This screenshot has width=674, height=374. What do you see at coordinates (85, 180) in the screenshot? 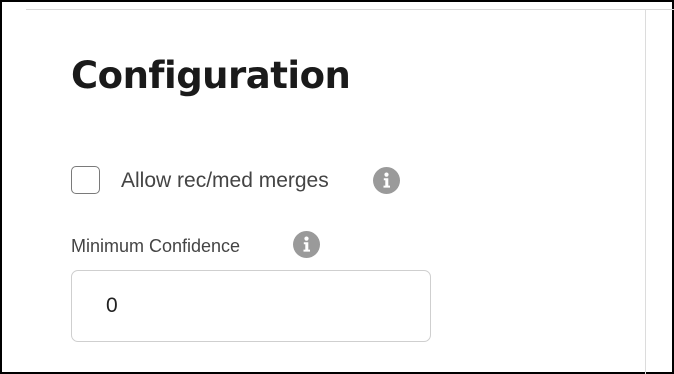
I see `allow-merges-checkbox` at bounding box center [85, 180].